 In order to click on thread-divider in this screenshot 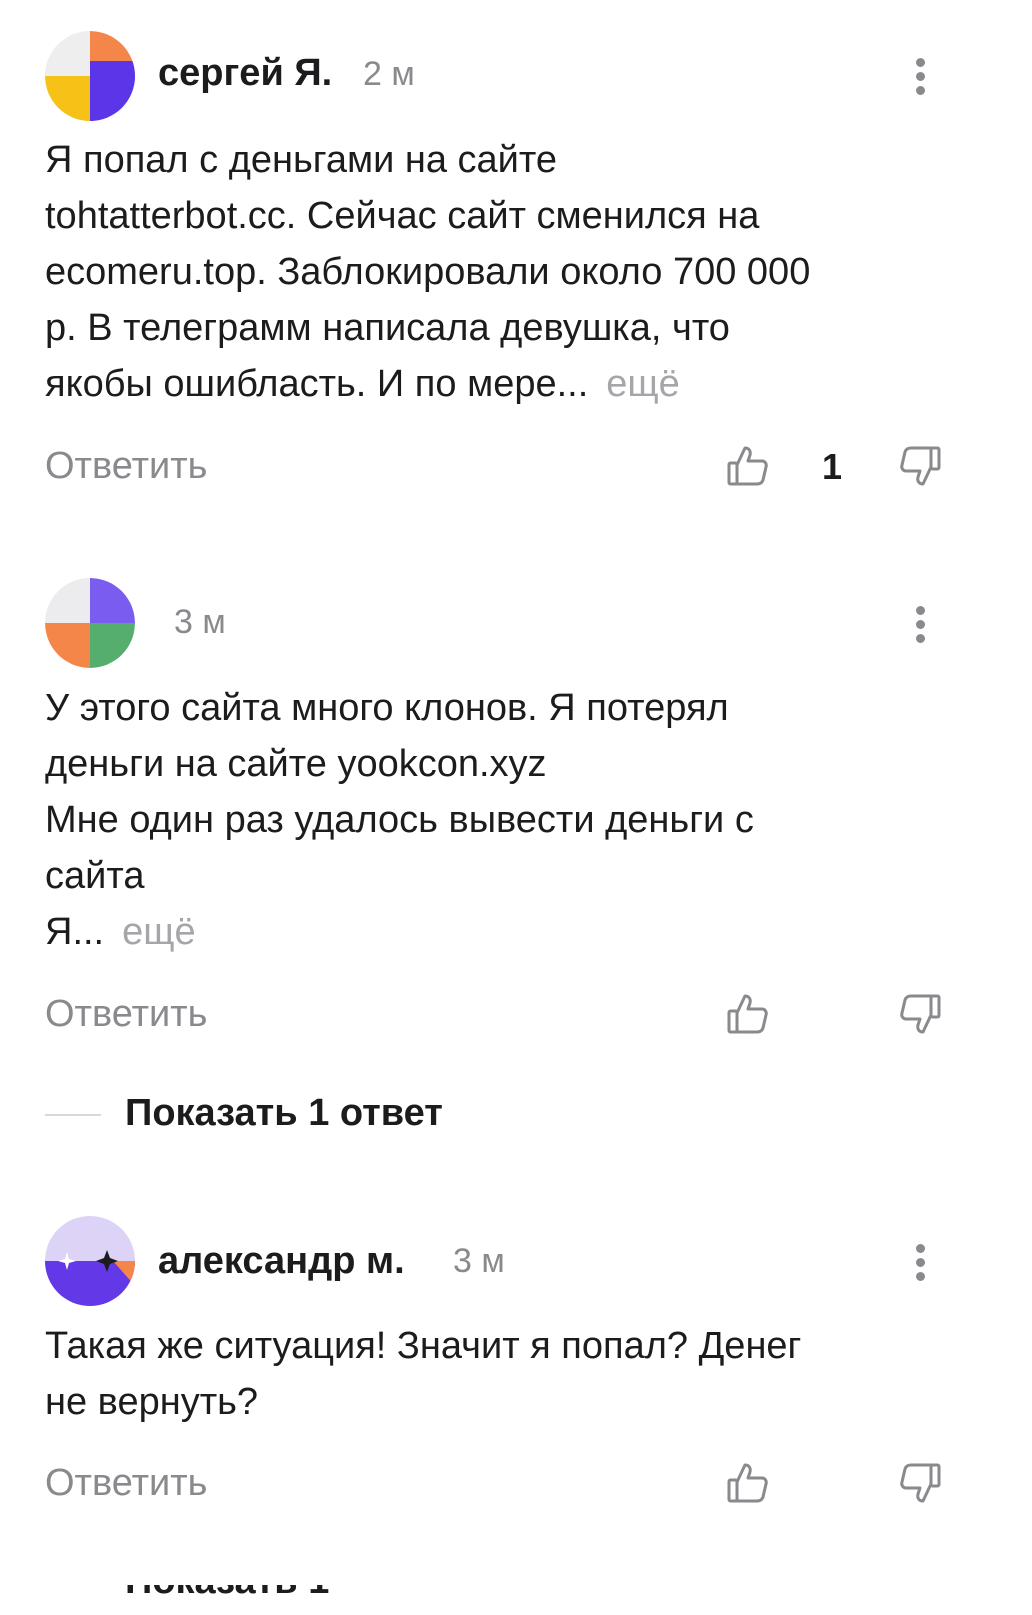, I will do `click(73, 1115)`.